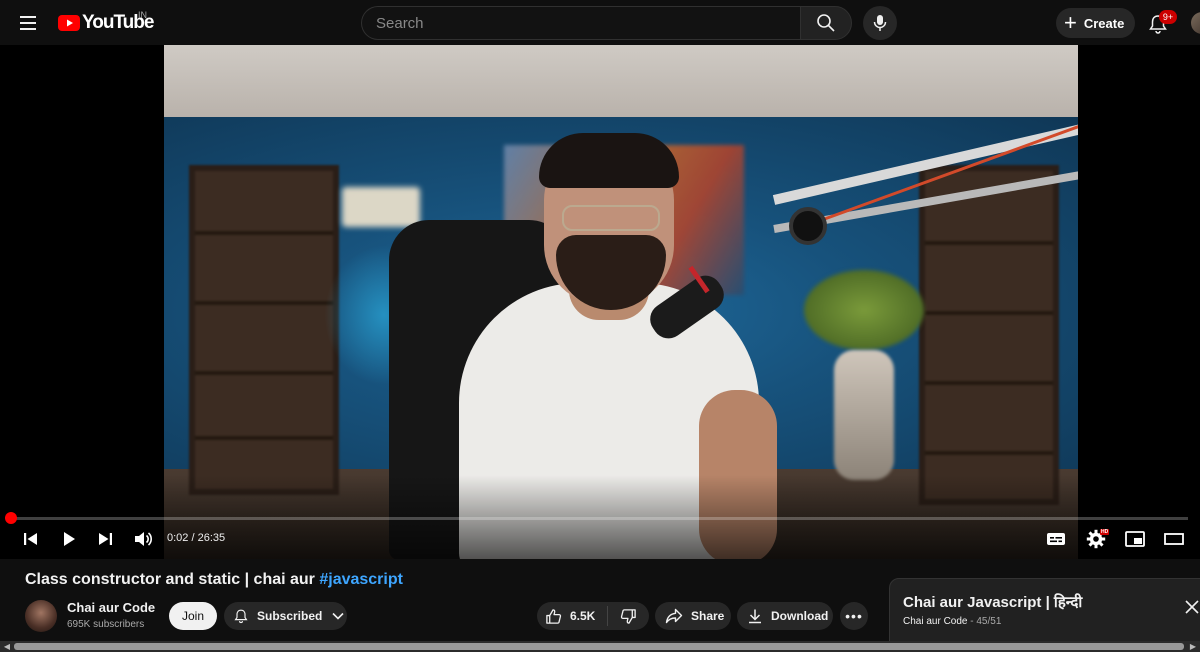 The width and height of the screenshot is (1200, 652). What do you see at coordinates (800, 616) in the screenshot?
I see `download-label: Download` at bounding box center [800, 616].